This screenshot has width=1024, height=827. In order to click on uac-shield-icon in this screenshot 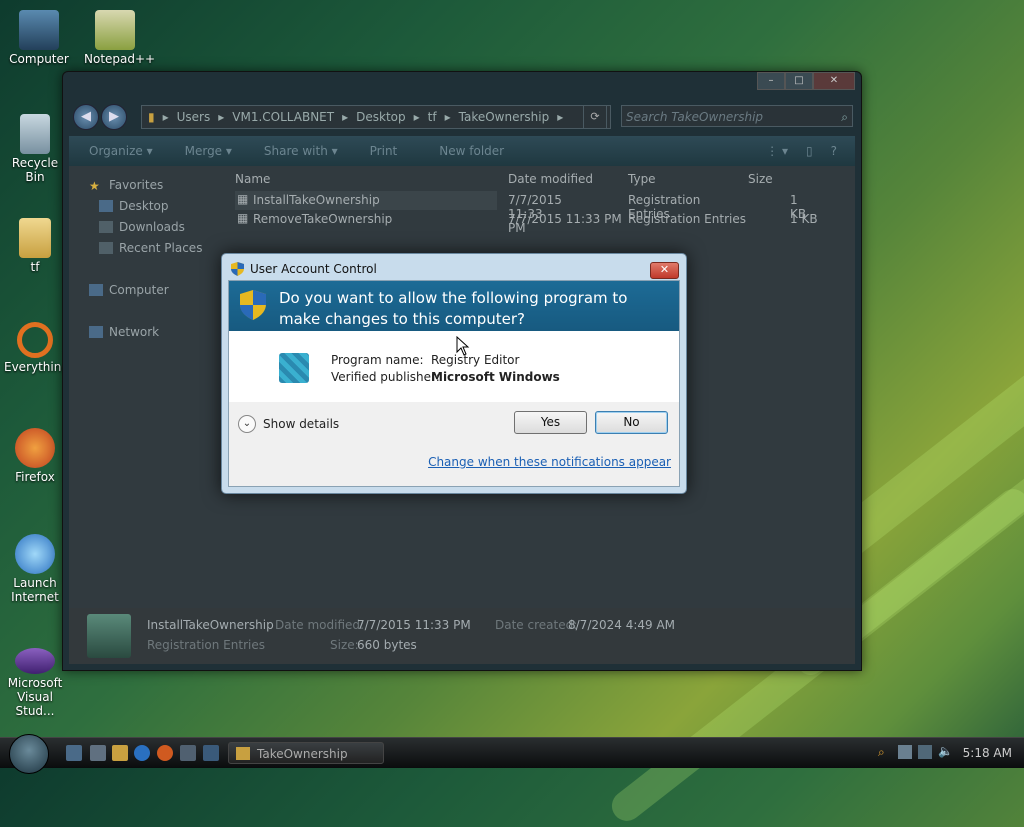, I will do `click(237, 269)`.